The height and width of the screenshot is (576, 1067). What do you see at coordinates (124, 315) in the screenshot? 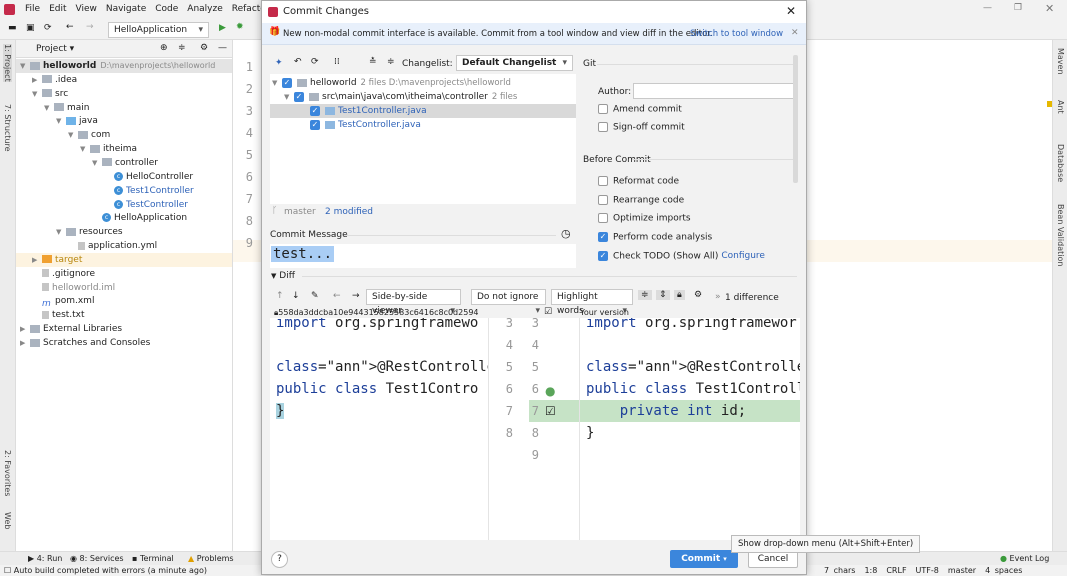
I see `tree-item: test.txt` at bounding box center [124, 315].